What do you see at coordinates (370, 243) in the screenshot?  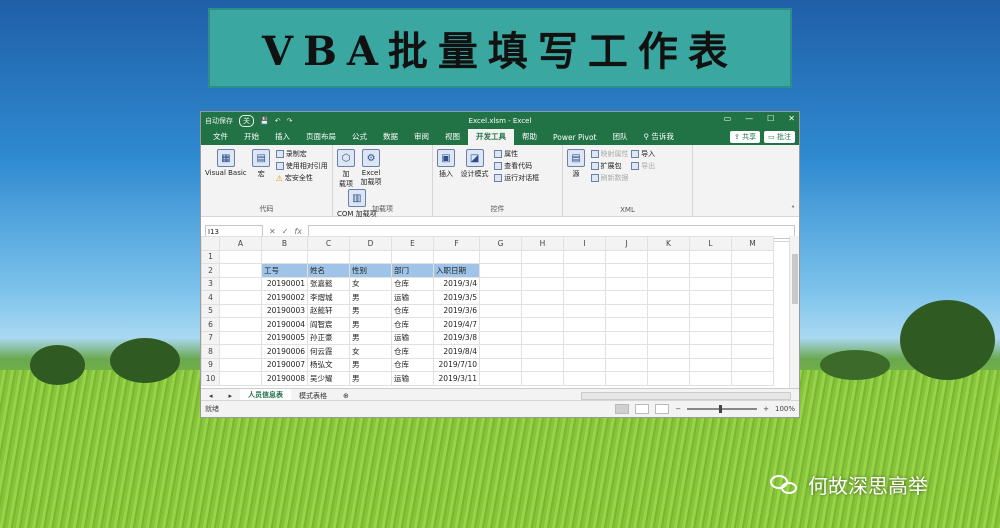 I see `col-header: D` at bounding box center [370, 243].